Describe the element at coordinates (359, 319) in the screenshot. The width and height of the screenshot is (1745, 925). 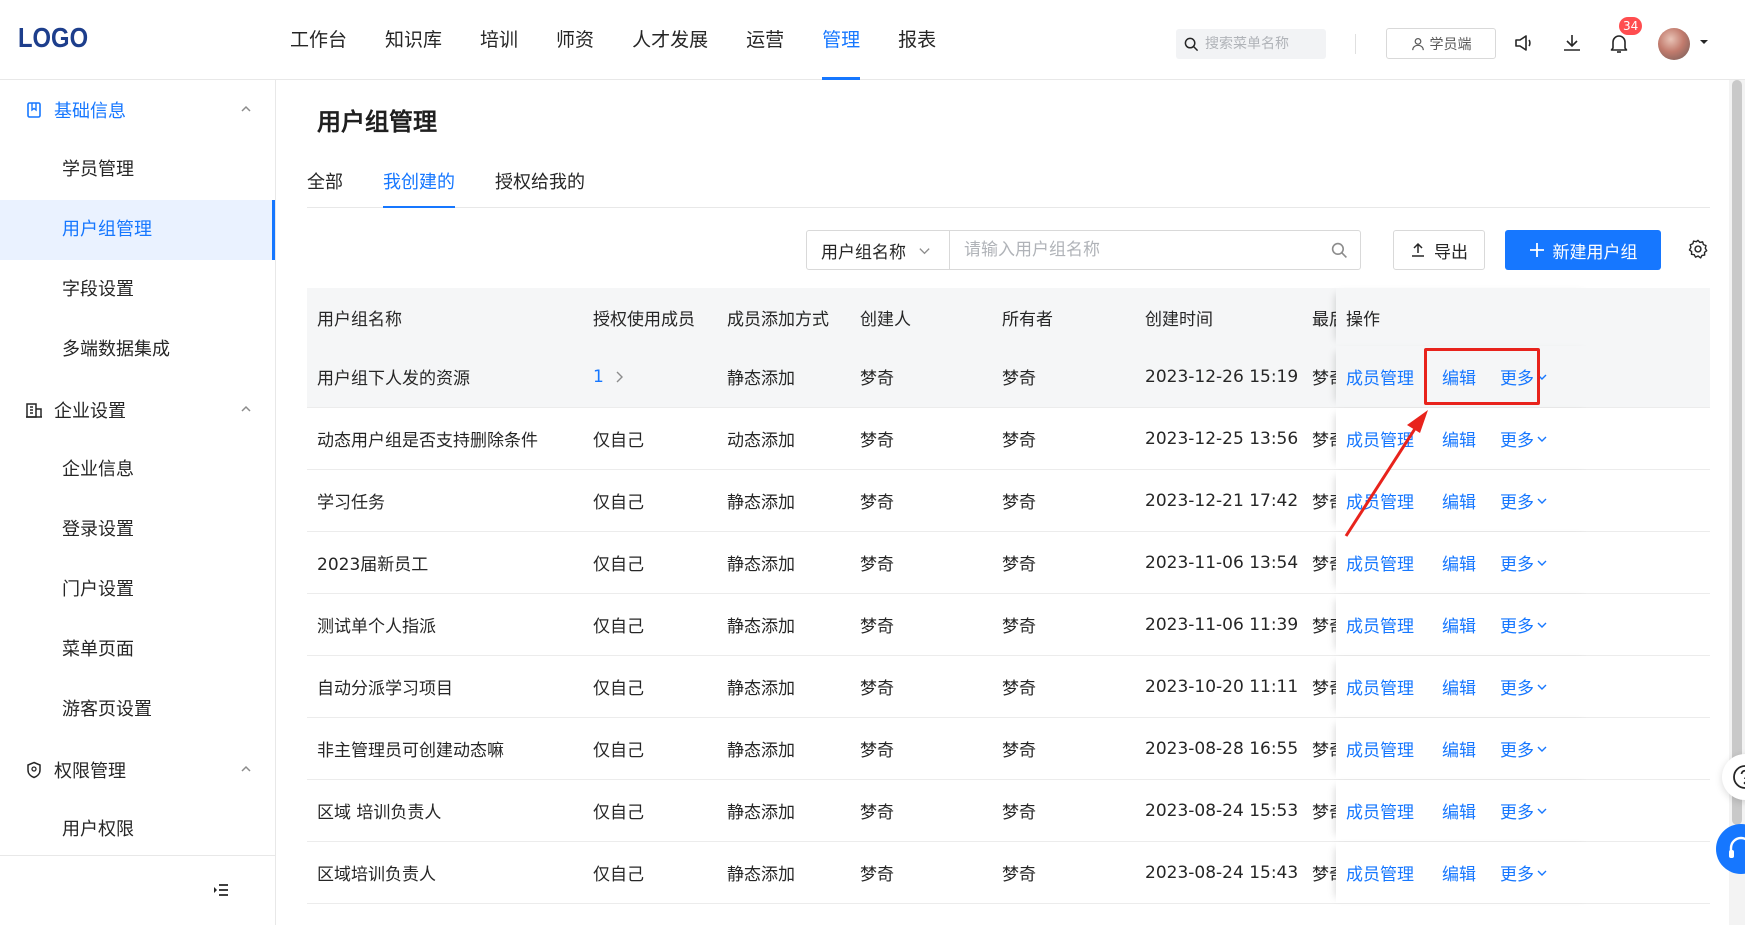
I see `col-header-name: 用户组名称` at that location.